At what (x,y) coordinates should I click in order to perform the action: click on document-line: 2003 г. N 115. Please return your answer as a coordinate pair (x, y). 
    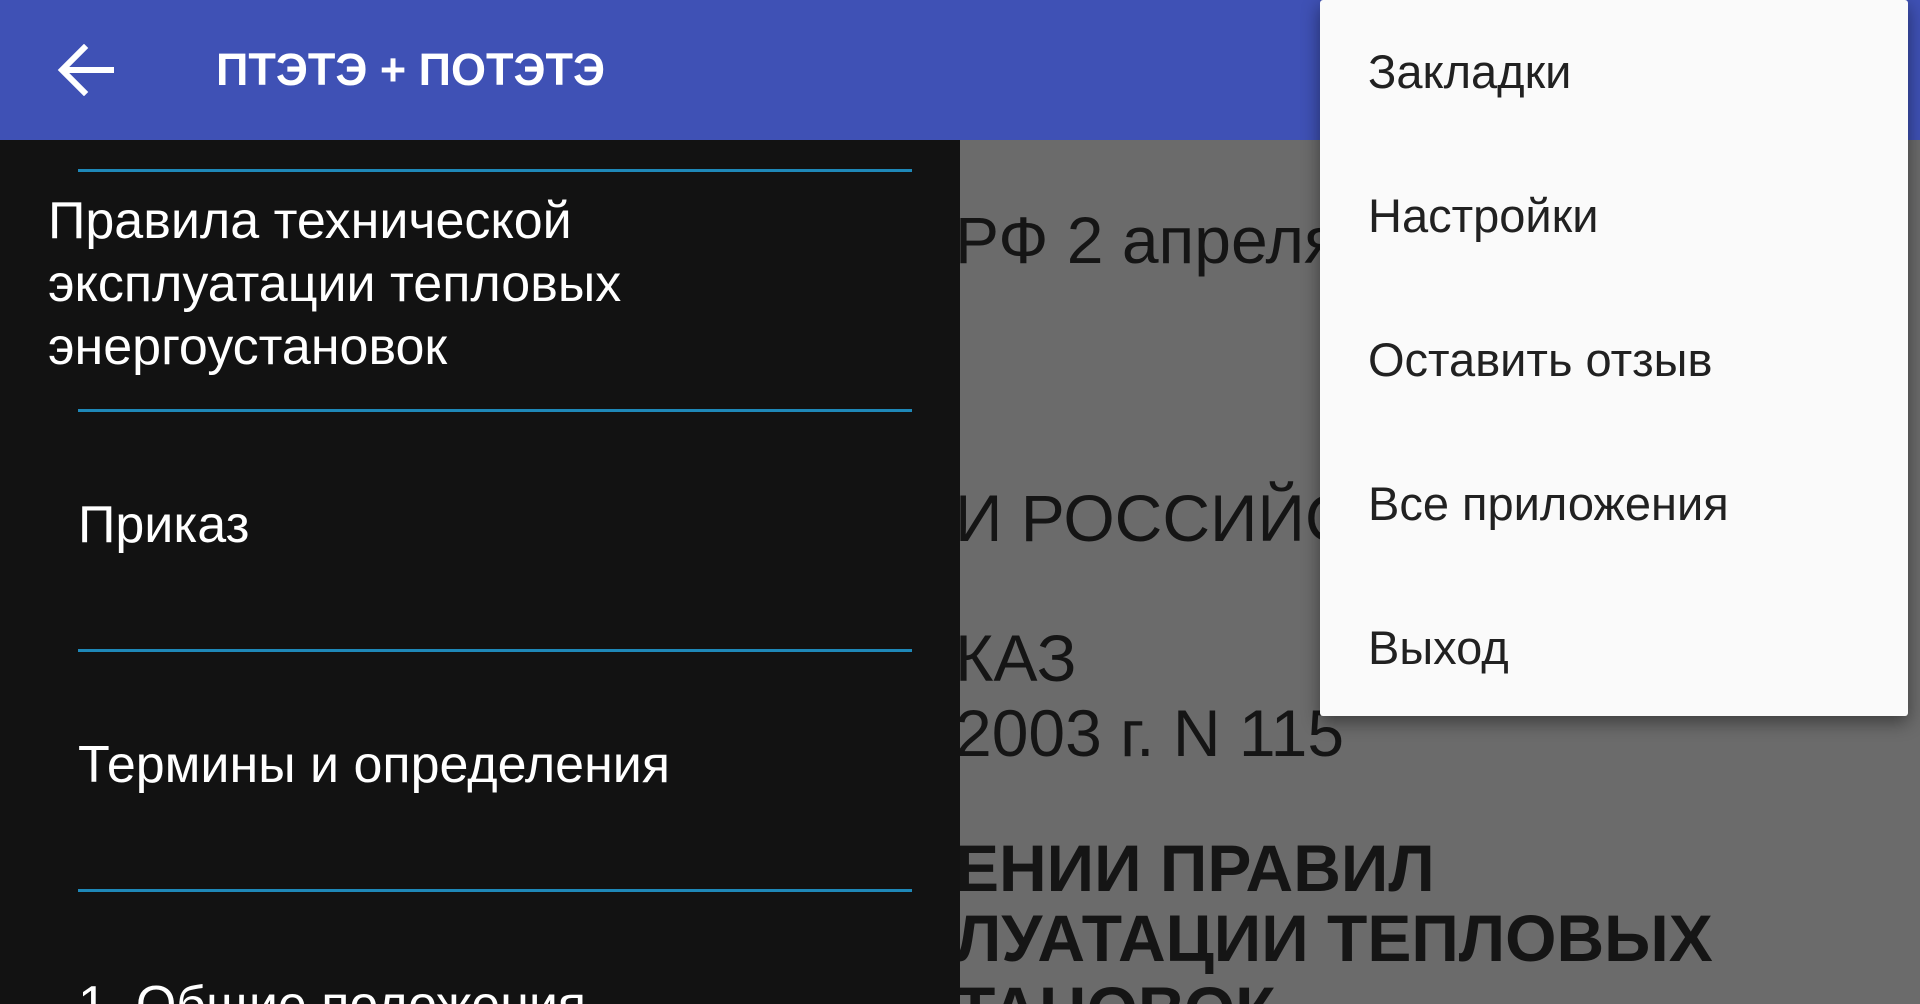
    Looking at the image, I should click on (1150, 733).